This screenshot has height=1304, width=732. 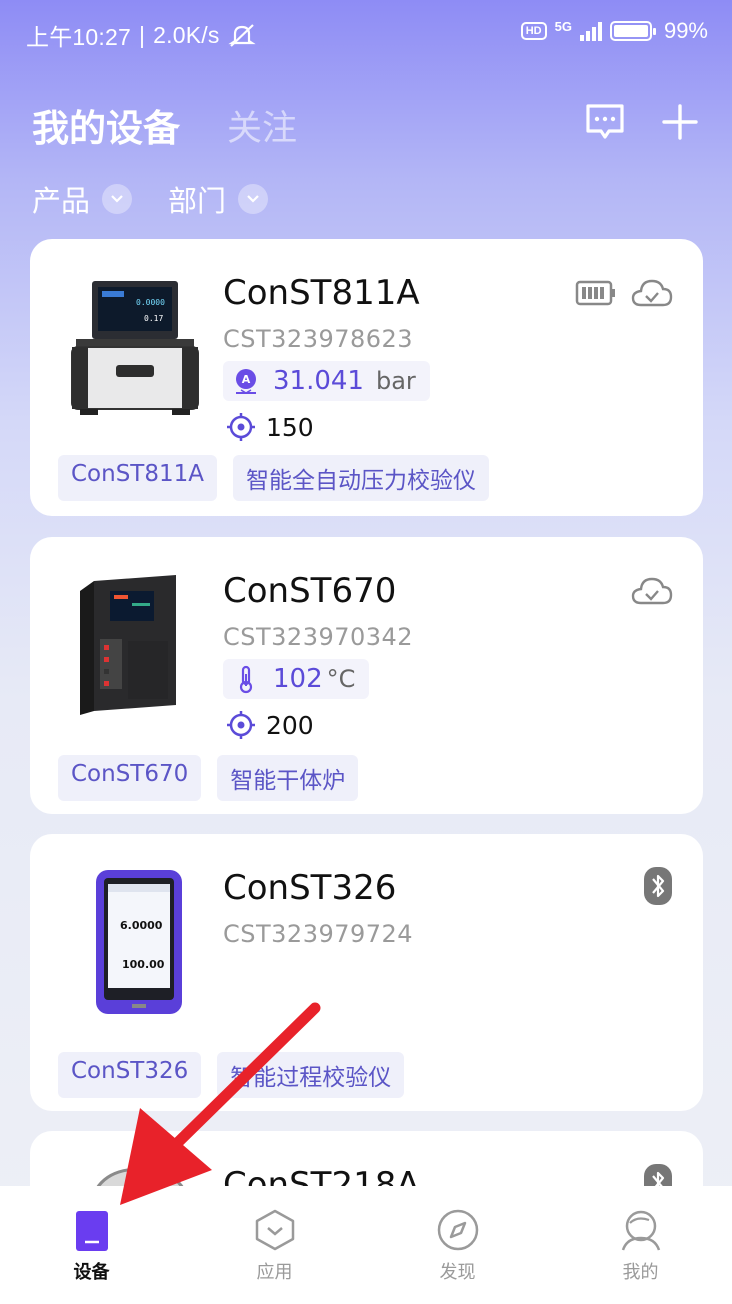 I want to click on tab-follow: 关注, so click(x=262, y=125).